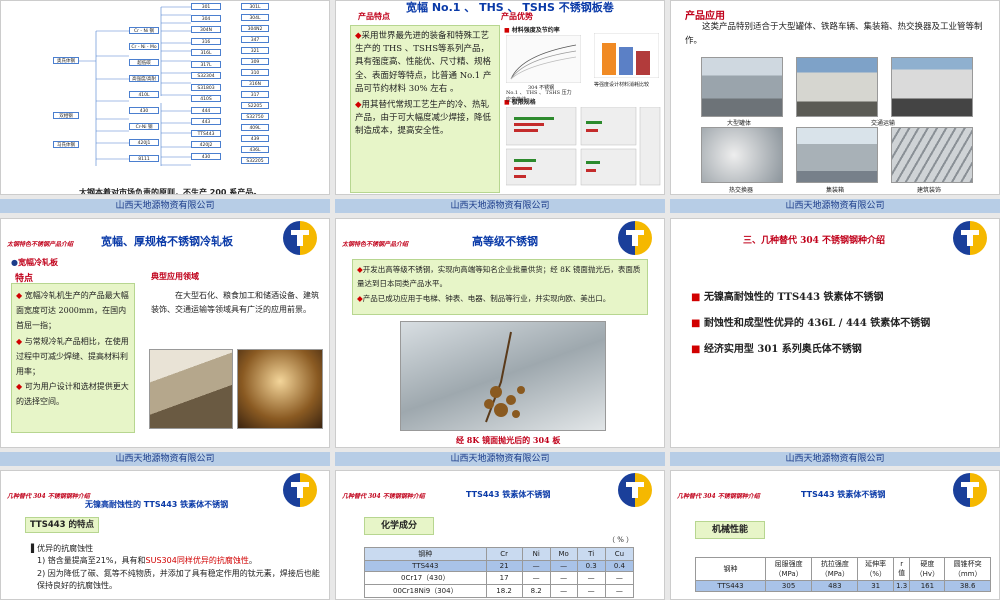  Describe the element at coordinates (144, 62) in the screenshot. I see `tree-node: 超低碳` at that location.